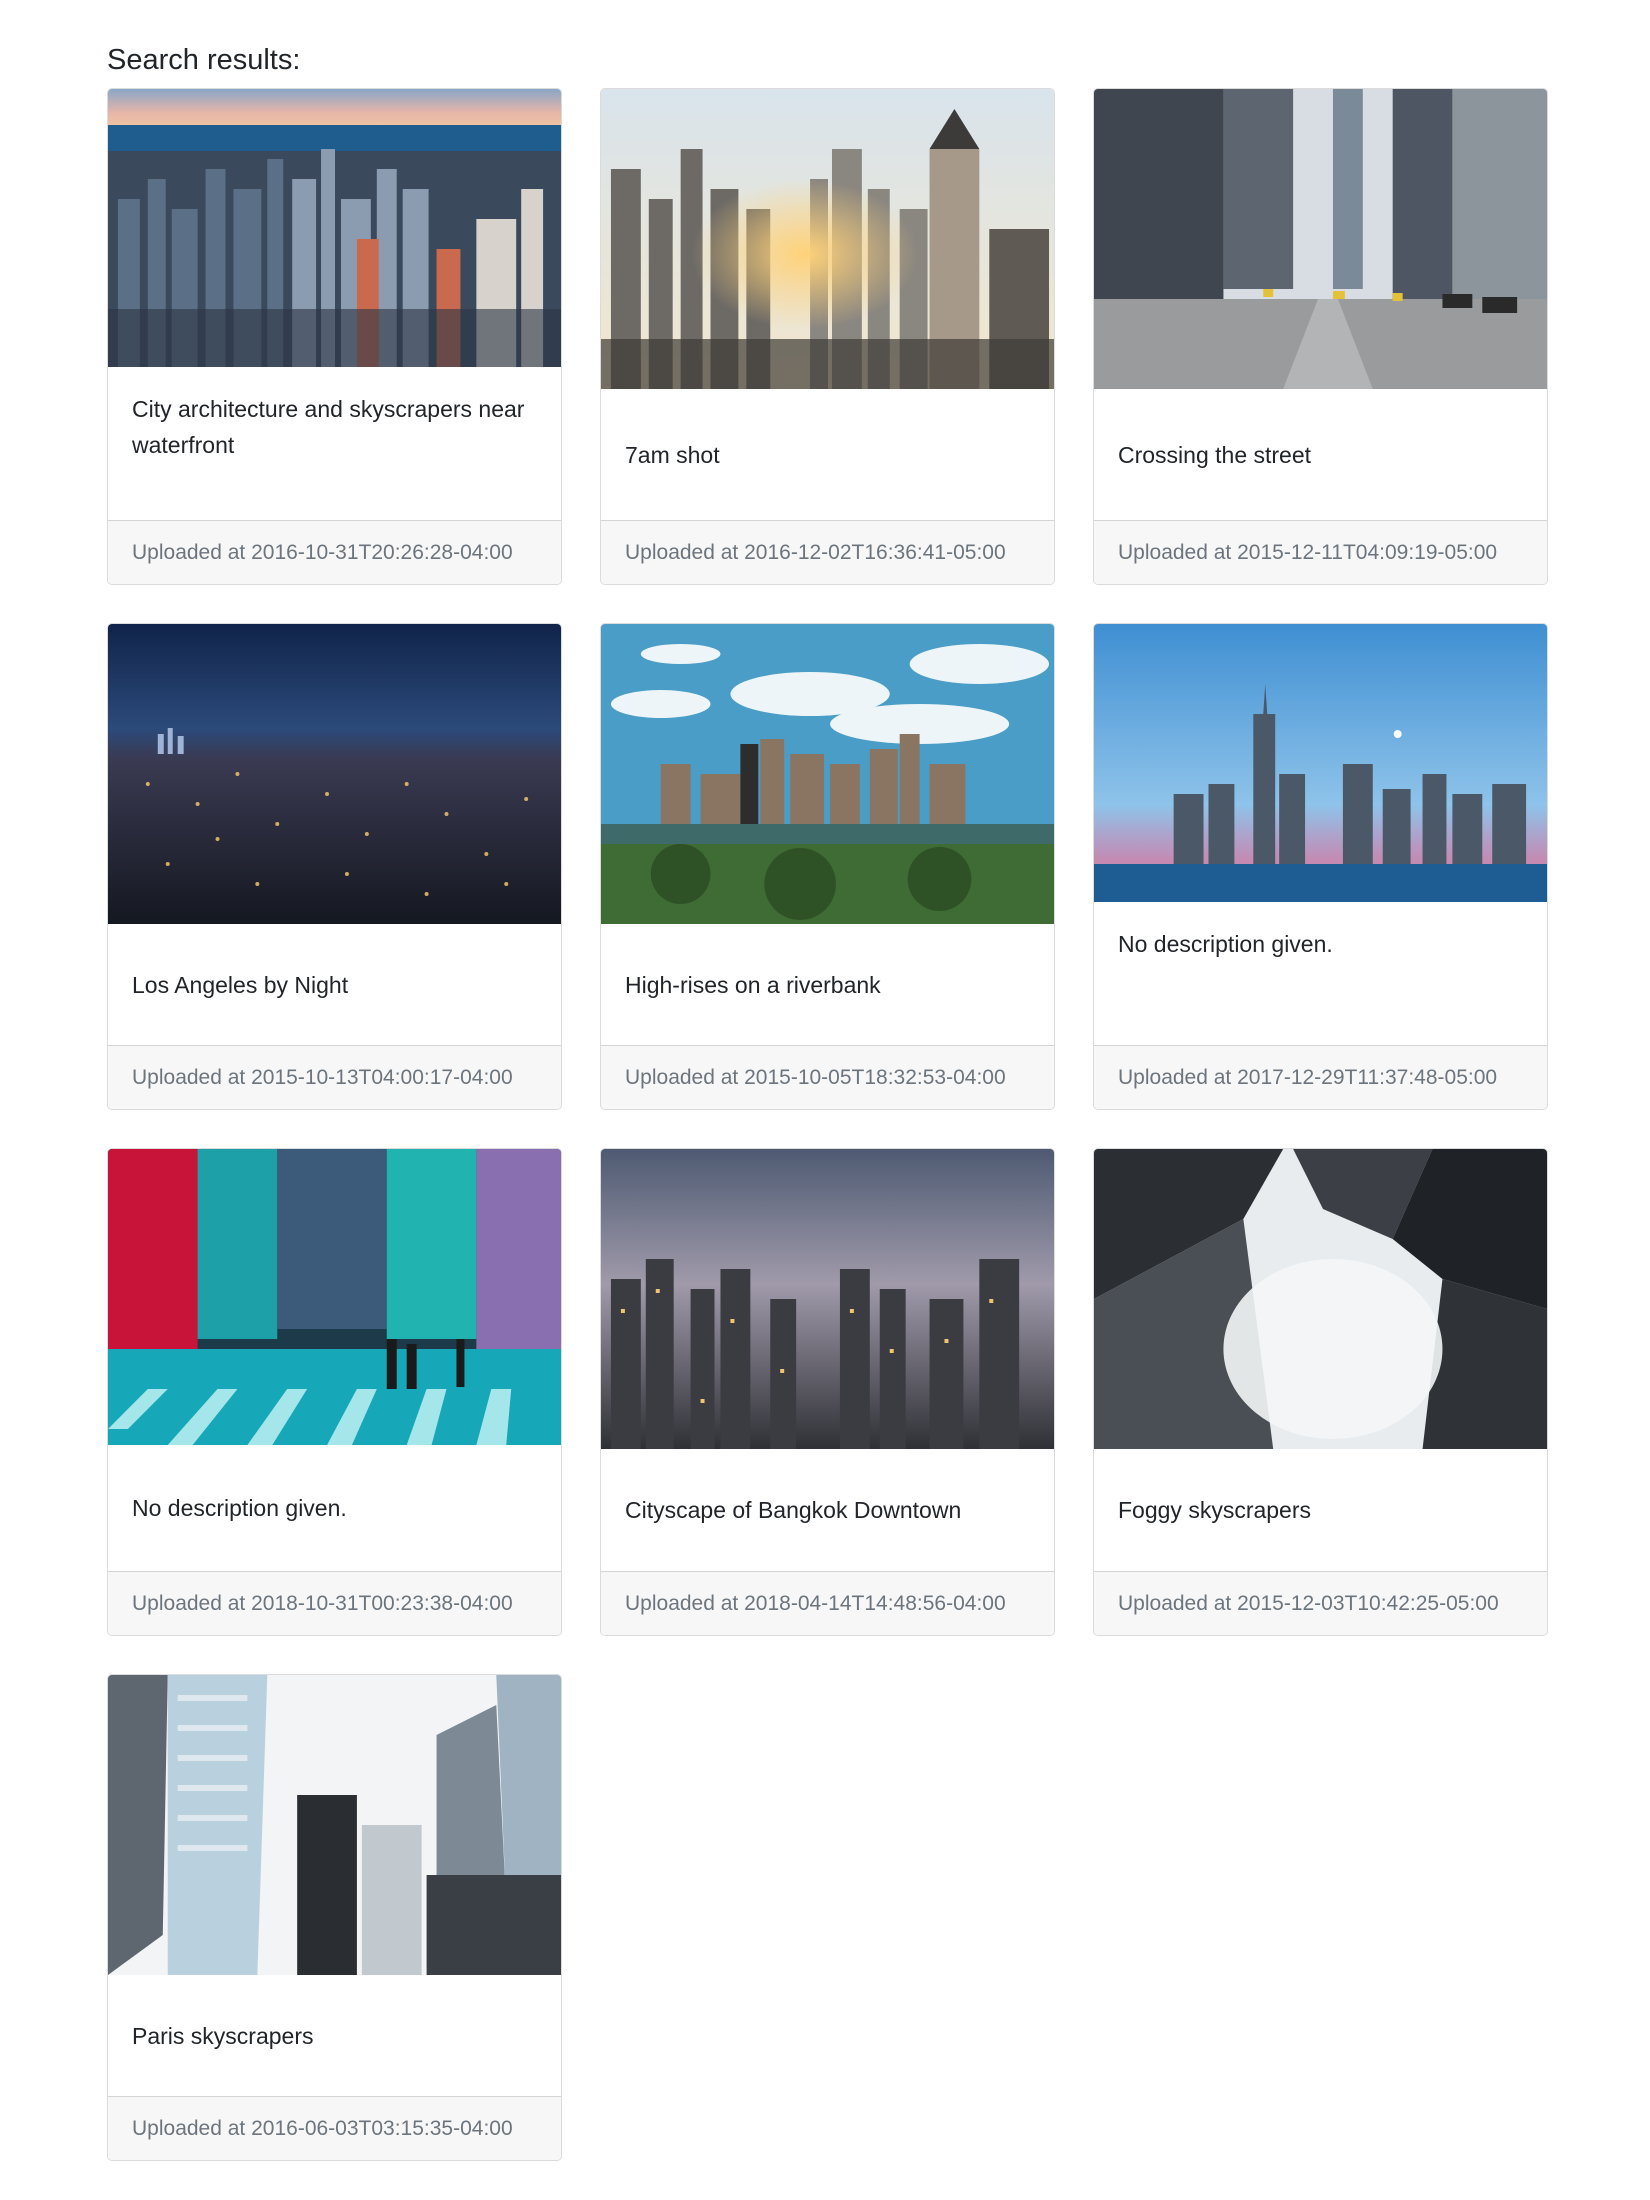  I want to click on result-footer: Uploaded at 2016-06-03T03:15:35-04:00, so click(334, 2128).